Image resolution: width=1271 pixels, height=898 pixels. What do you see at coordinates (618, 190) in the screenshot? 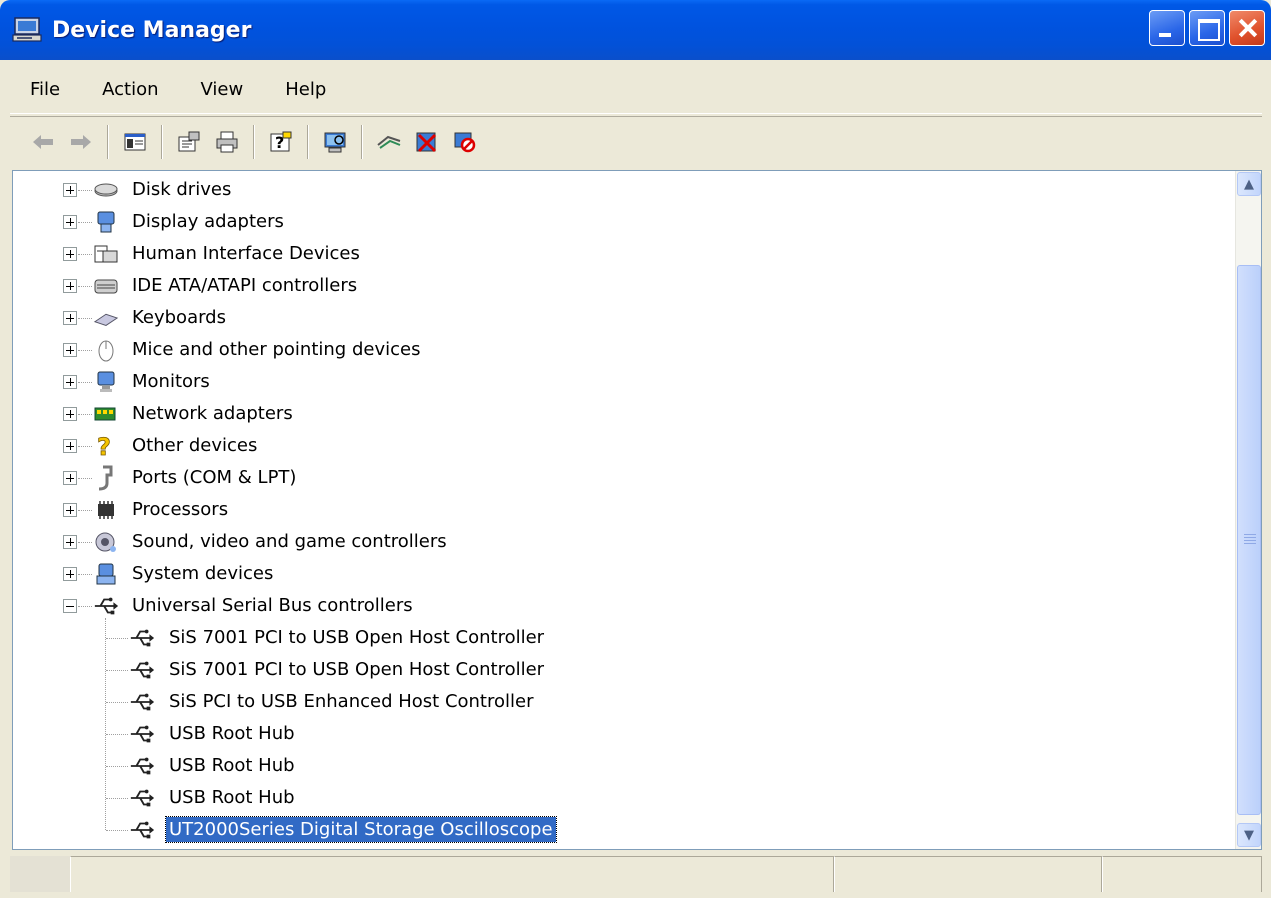
I see `tree-category: Disk drives` at bounding box center [618, 190].